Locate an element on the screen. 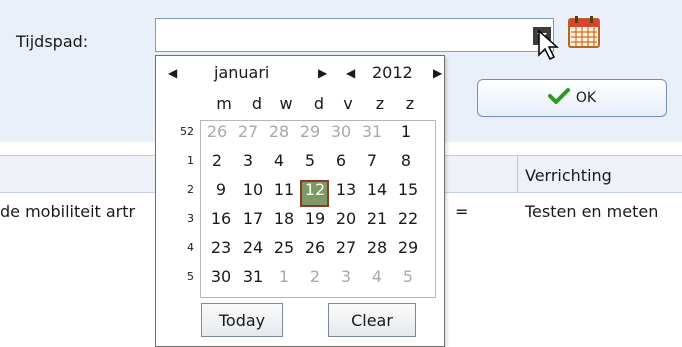 The image size is (682, 347). checkmark-icon is located at coordinates (558, 98).